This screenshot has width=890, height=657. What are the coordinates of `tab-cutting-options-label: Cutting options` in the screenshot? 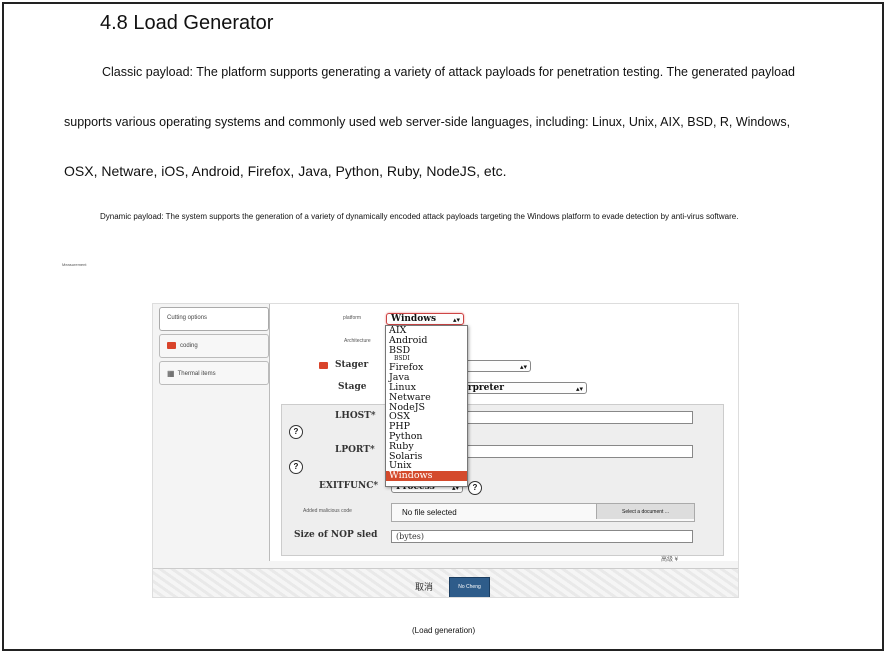 It's located at (187, 318).